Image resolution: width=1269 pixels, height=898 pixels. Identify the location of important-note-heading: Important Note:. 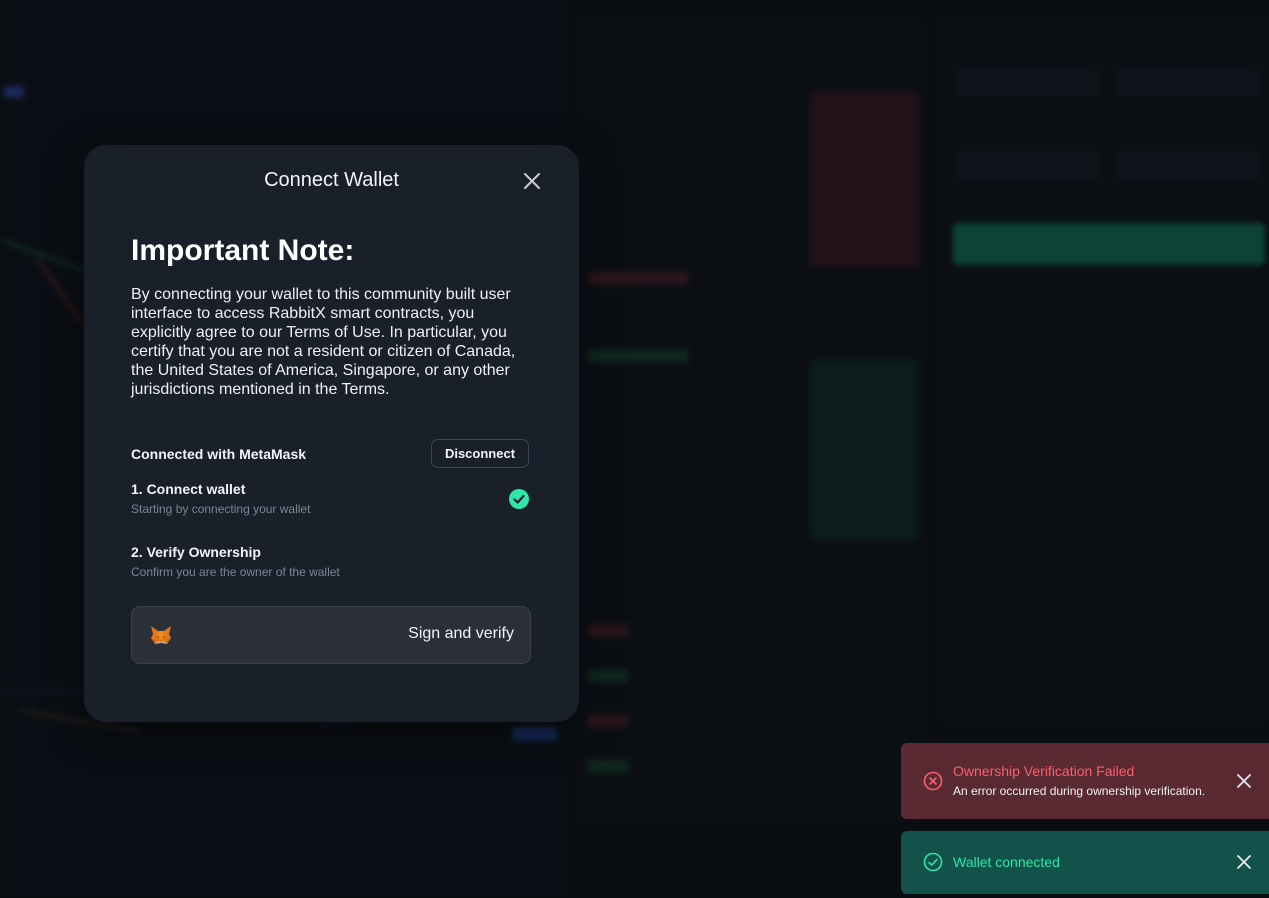
(243, 250).